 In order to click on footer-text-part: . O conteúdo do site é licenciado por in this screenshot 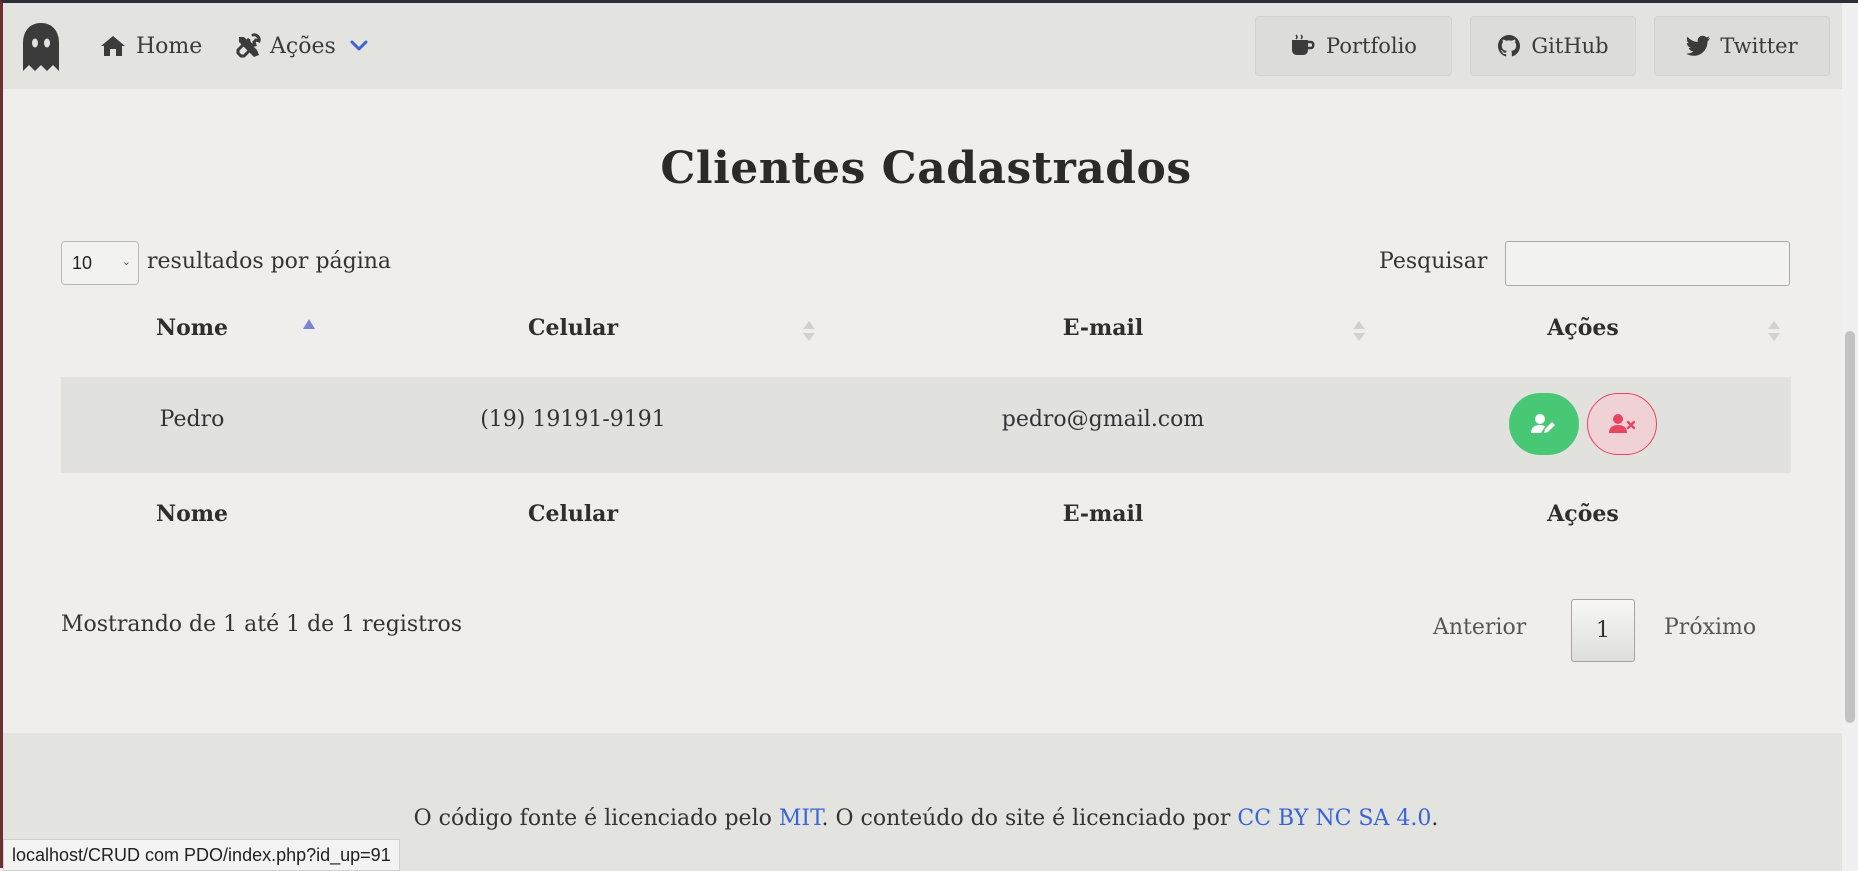, I will do `click(1029, 818)`.